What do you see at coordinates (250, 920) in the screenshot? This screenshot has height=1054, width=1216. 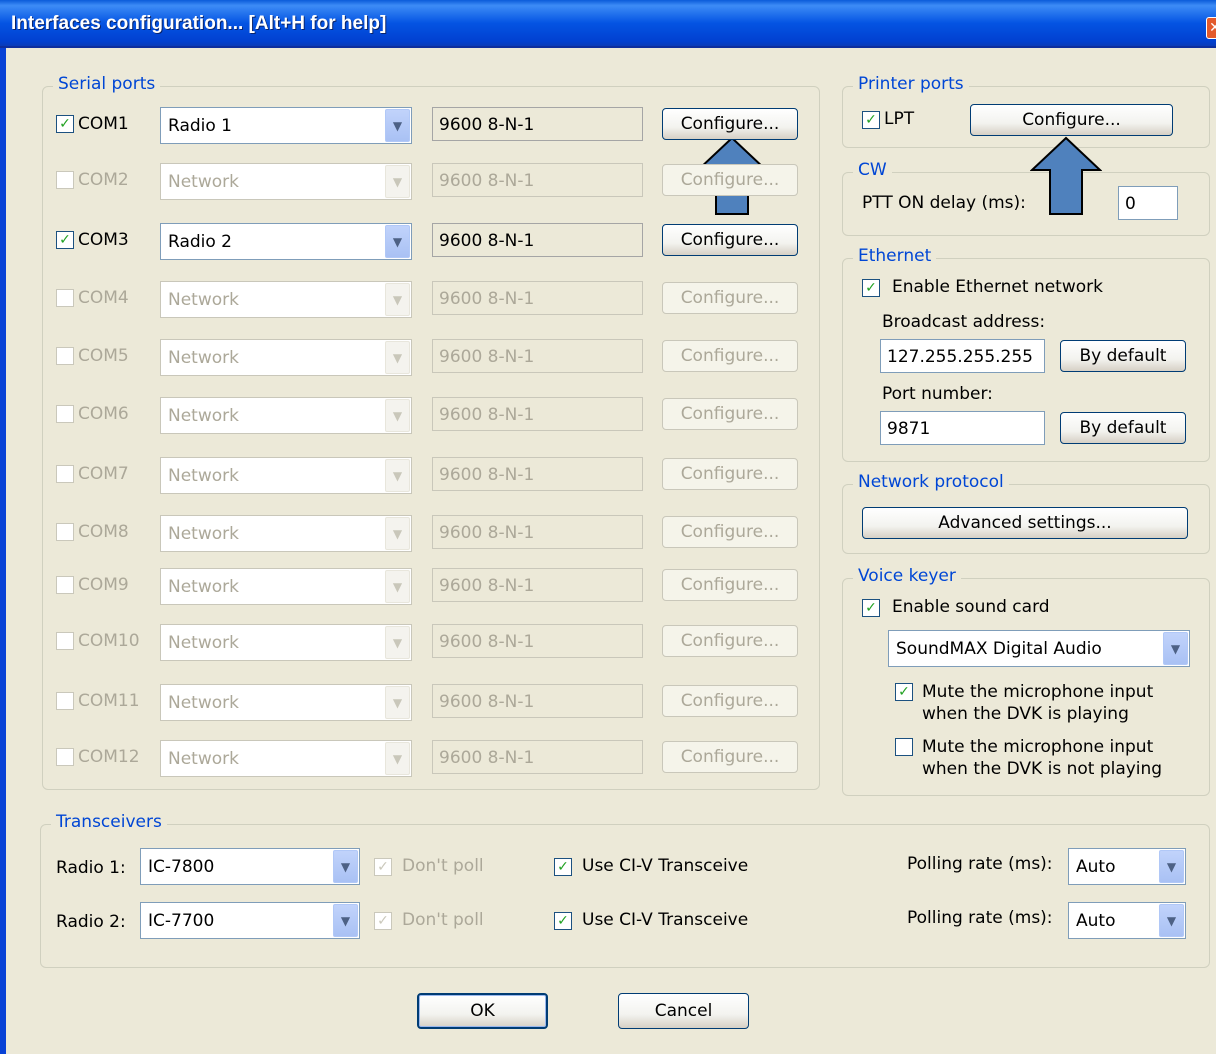 I see `radio-model-select: IC-7700 ▼` at bounding box center [250, 920].